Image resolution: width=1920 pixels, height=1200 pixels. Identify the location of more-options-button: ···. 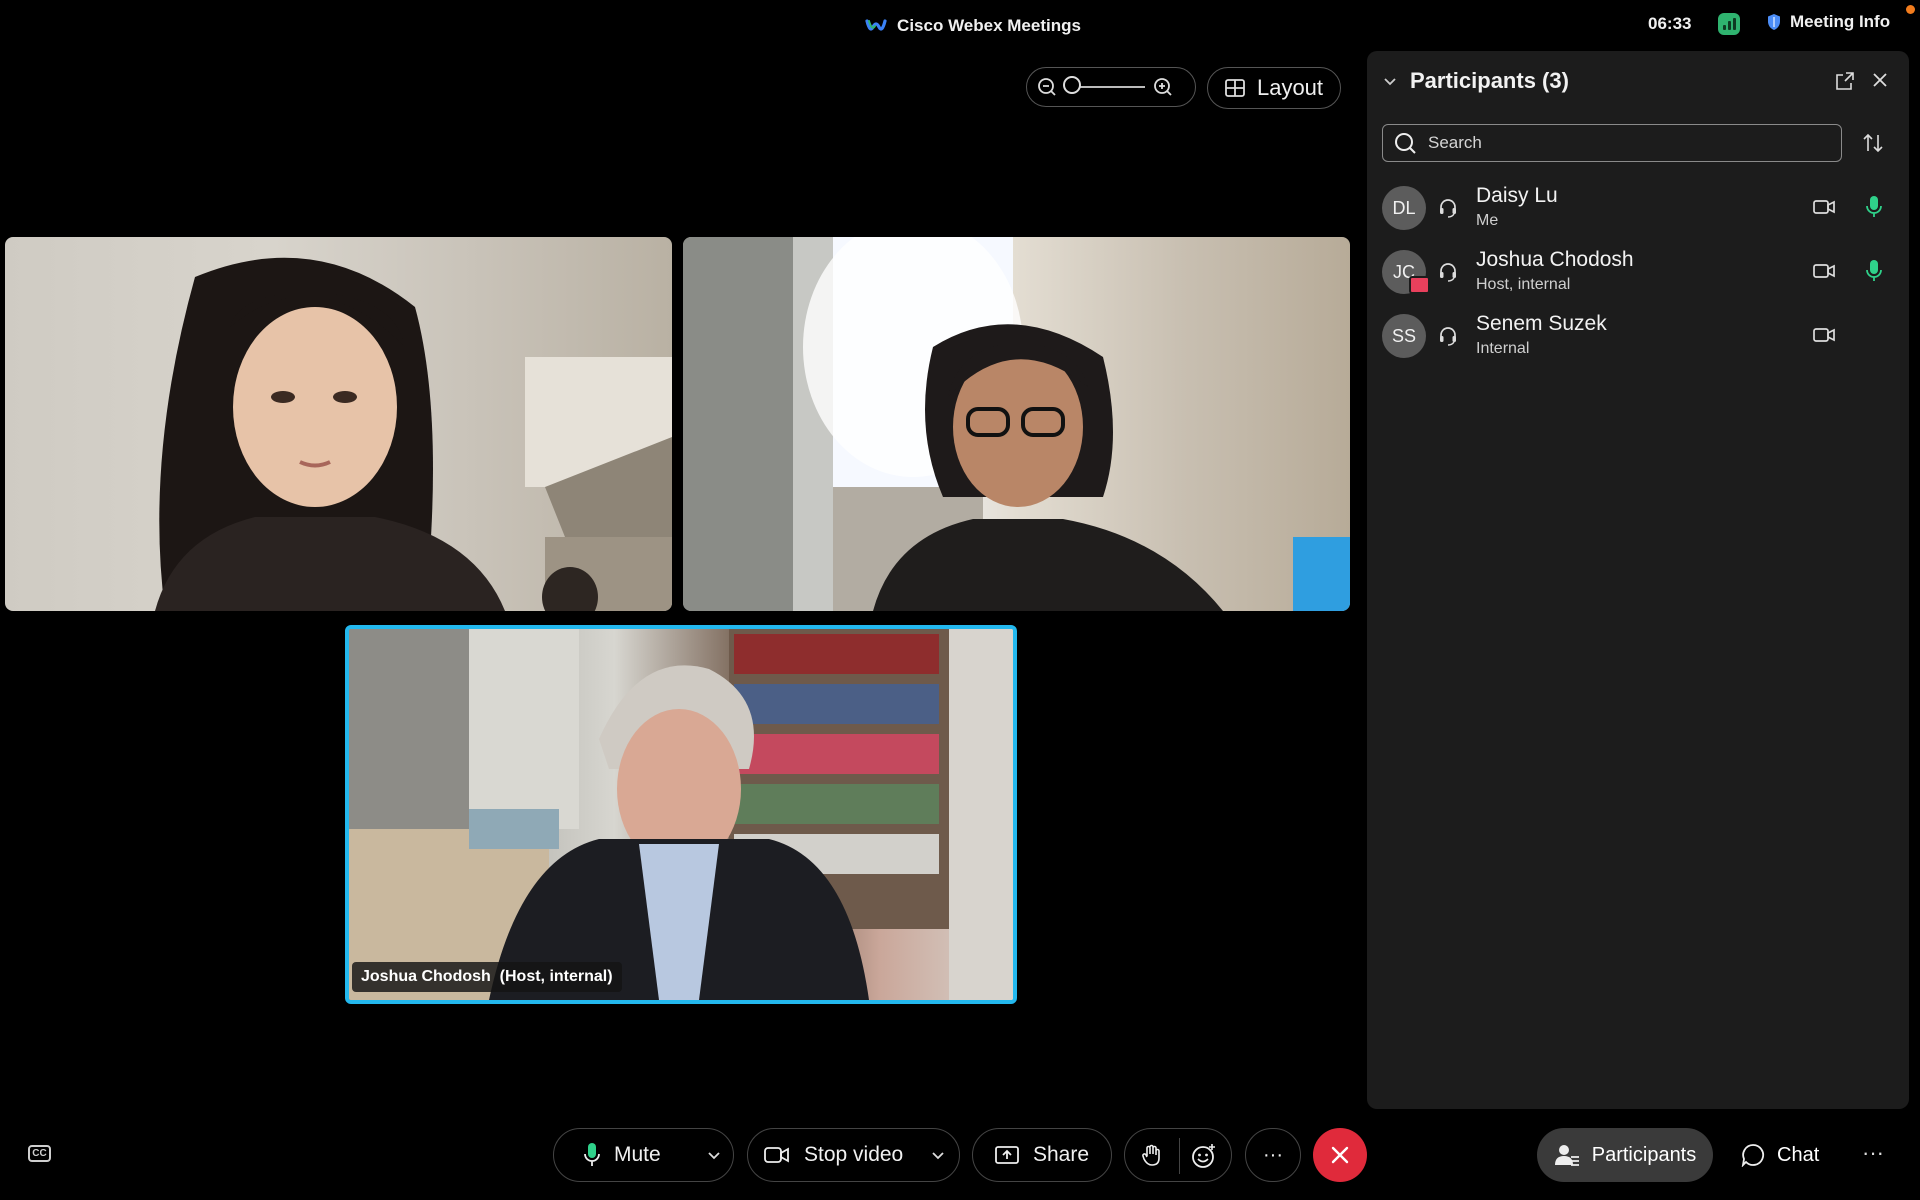
(1273, 1155).